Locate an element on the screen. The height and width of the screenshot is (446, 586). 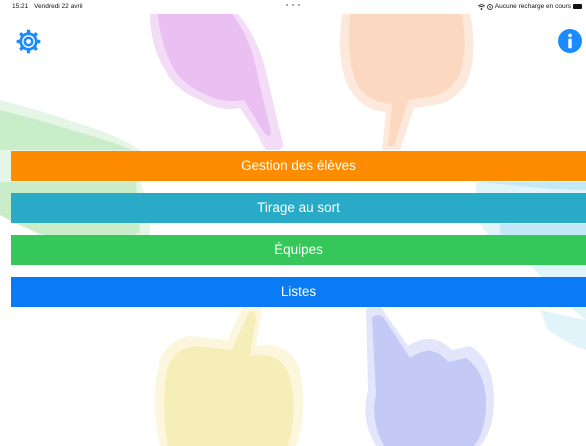
lists-button: Listes is located at coordinates (298, 292).